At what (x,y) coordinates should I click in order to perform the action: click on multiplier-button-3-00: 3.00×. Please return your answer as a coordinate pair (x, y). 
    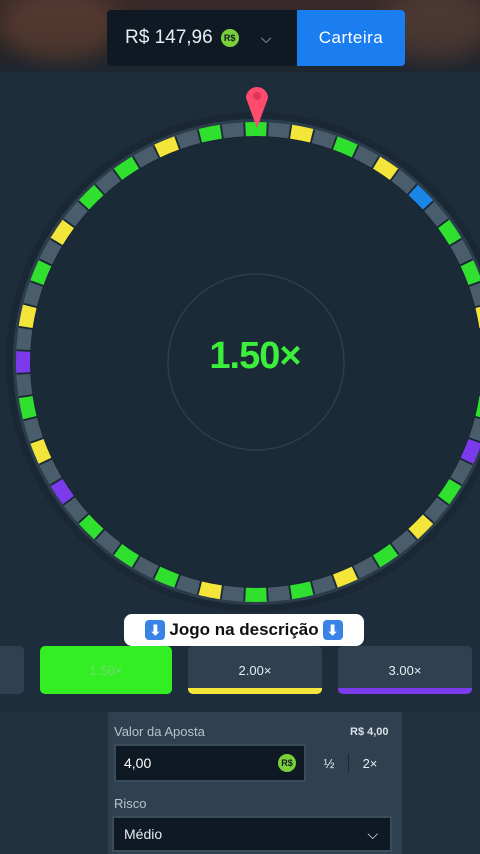
    Looking at the image, I should click on (405, 670).